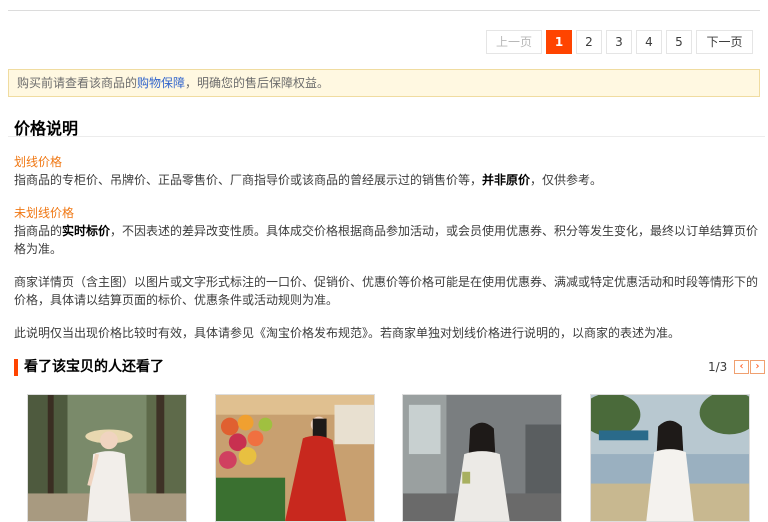 This screenshot has height=522, width=768. What do you see at coordinates (670, 458) in the screenshot?
I see `recommend-item-4-image` at bounding box center [670, 458].